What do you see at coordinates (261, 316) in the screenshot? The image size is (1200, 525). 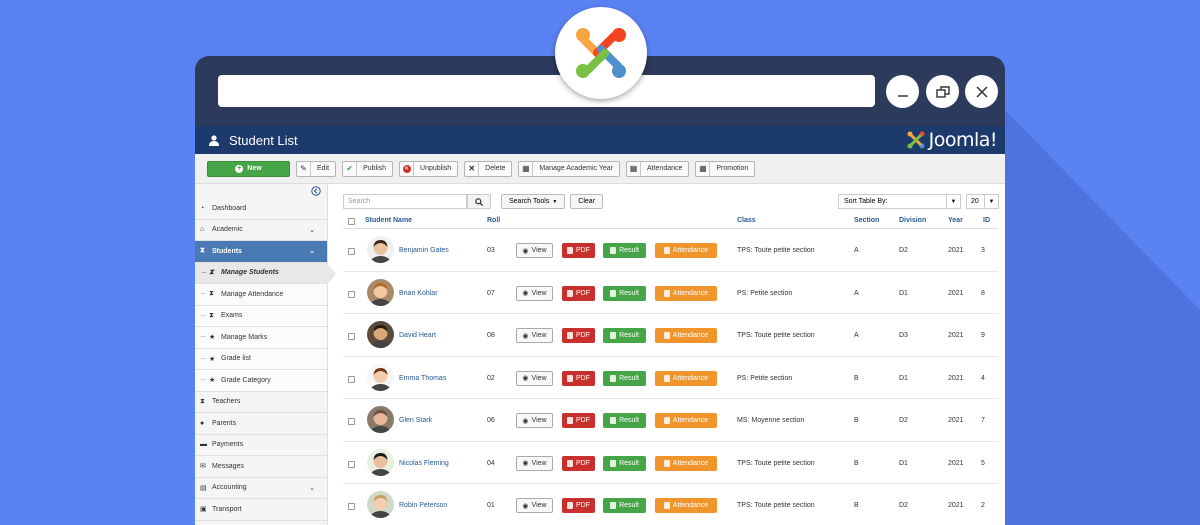 I see `sidebar-item-exams: ┄ ⧗ Exams` at bounding box center [261, 316].